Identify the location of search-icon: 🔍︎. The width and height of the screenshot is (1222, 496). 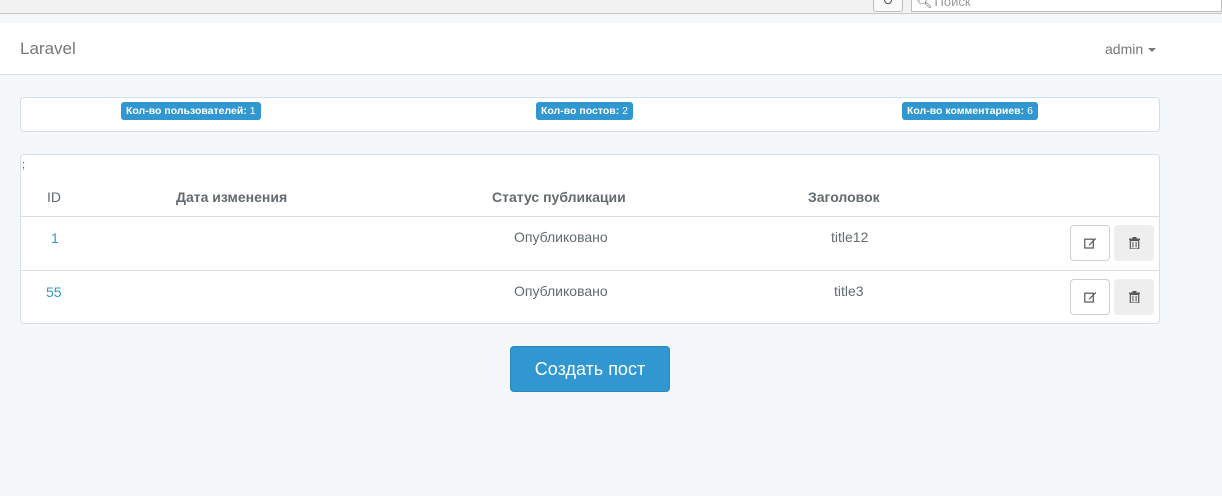
(924, 4).